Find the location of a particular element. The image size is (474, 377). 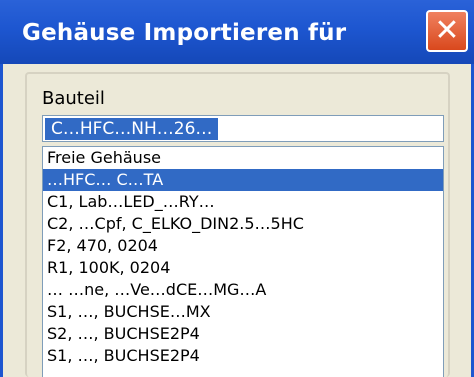

list-item: S2, …, BUCHSE2P4 is located at coordinates (243, 334).